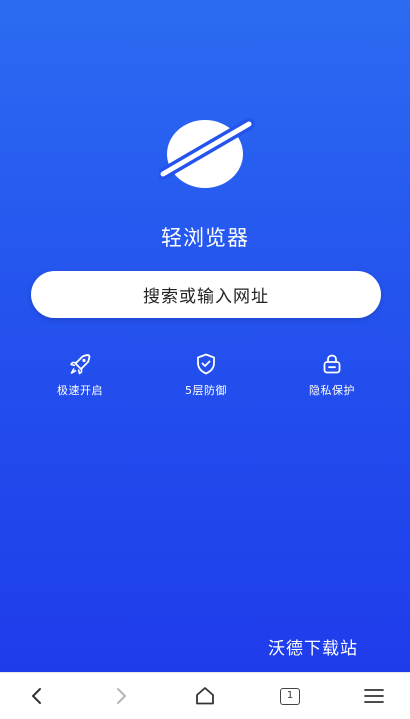 Image resolution: width=410 pixels, height=719 pixels. I want to click on search-input: 搜索或输入网址, so click(206, 294).